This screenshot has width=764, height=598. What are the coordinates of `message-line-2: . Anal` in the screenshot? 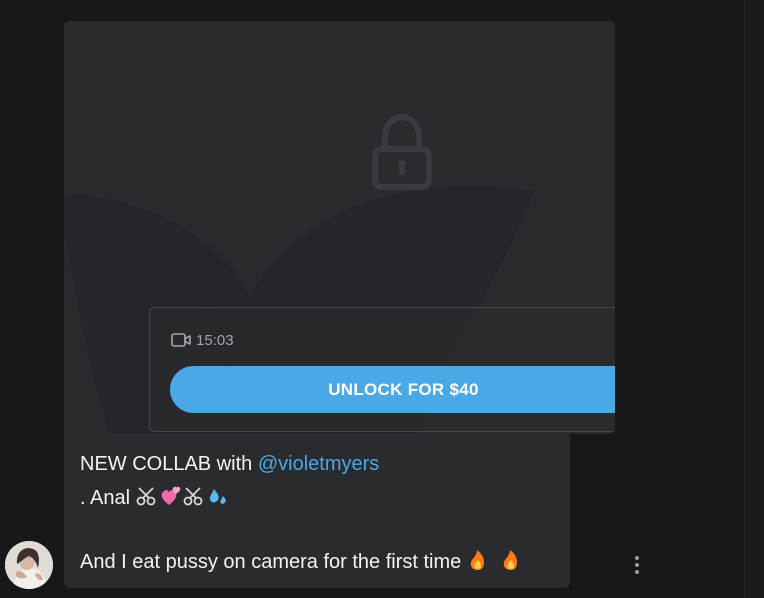 It's located at (156, 497).